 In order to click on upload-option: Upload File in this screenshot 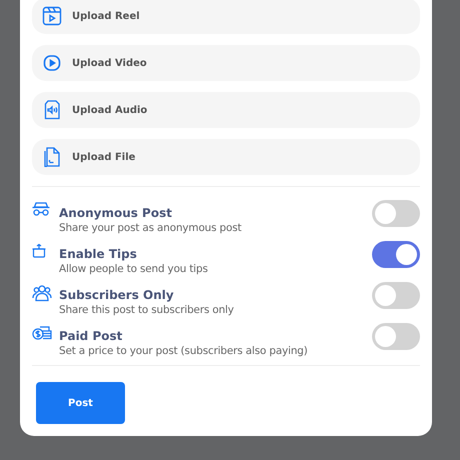, I will do `click(226, 157)`.